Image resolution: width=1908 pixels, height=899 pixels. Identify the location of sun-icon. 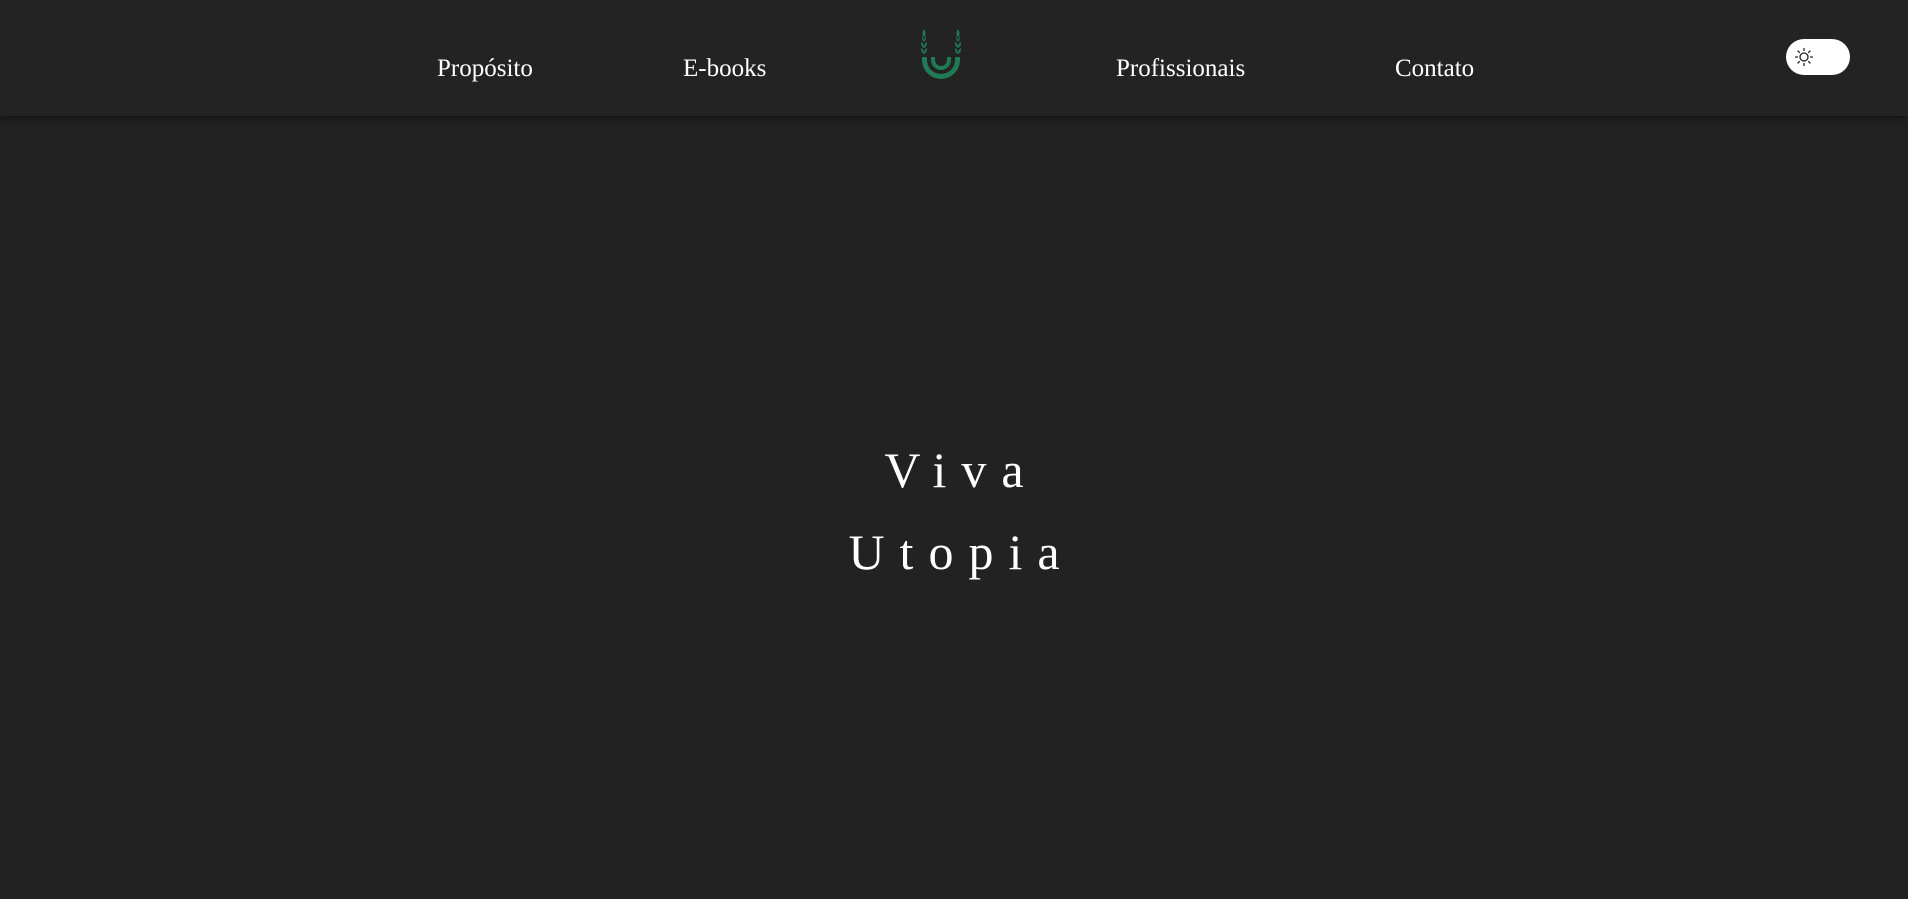
(1804, 57).